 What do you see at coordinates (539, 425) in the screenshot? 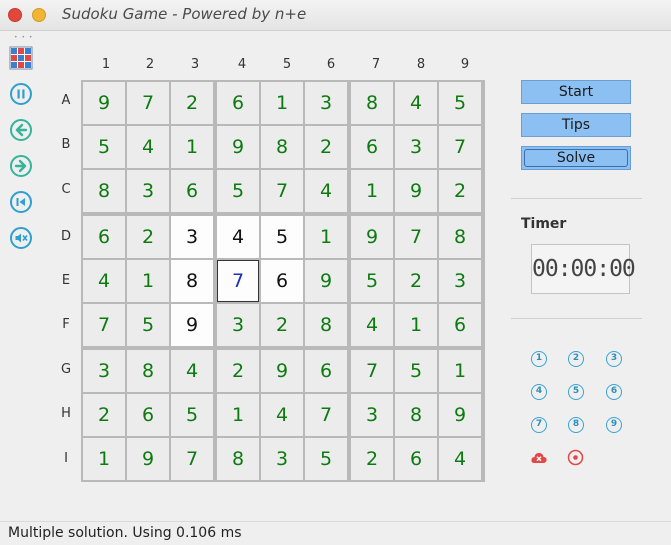
I see `numpad-digit-button: 7` at bounding box center [539, 425].